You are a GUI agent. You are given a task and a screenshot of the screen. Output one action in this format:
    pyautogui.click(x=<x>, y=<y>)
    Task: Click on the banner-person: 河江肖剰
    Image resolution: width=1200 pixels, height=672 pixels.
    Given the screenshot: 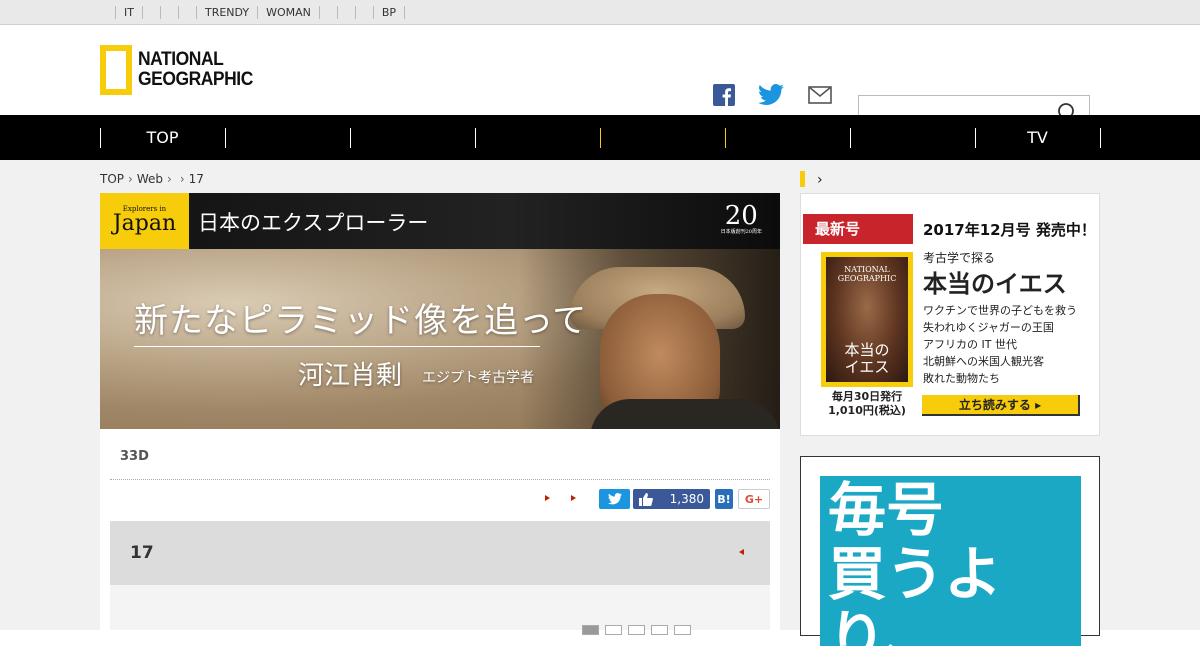 What is the action you would take?
    pyautogui.click(x=350, y=376)
    